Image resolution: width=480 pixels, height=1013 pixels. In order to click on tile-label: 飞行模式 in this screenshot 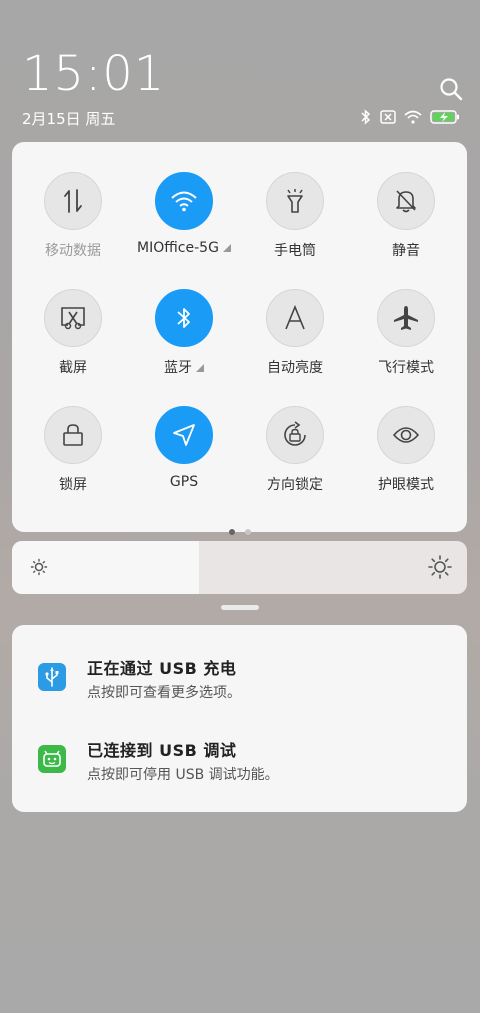, I will do `click(406, 368)`.